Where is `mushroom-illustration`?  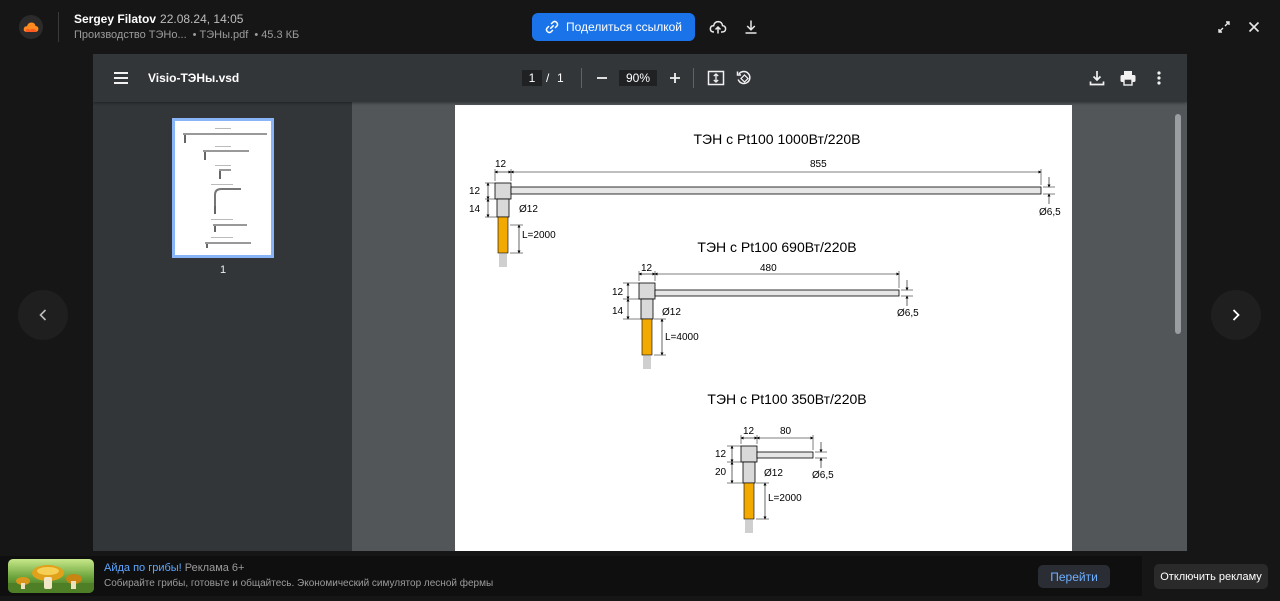 mushroom-illustration is located at coordinates (51, 579).